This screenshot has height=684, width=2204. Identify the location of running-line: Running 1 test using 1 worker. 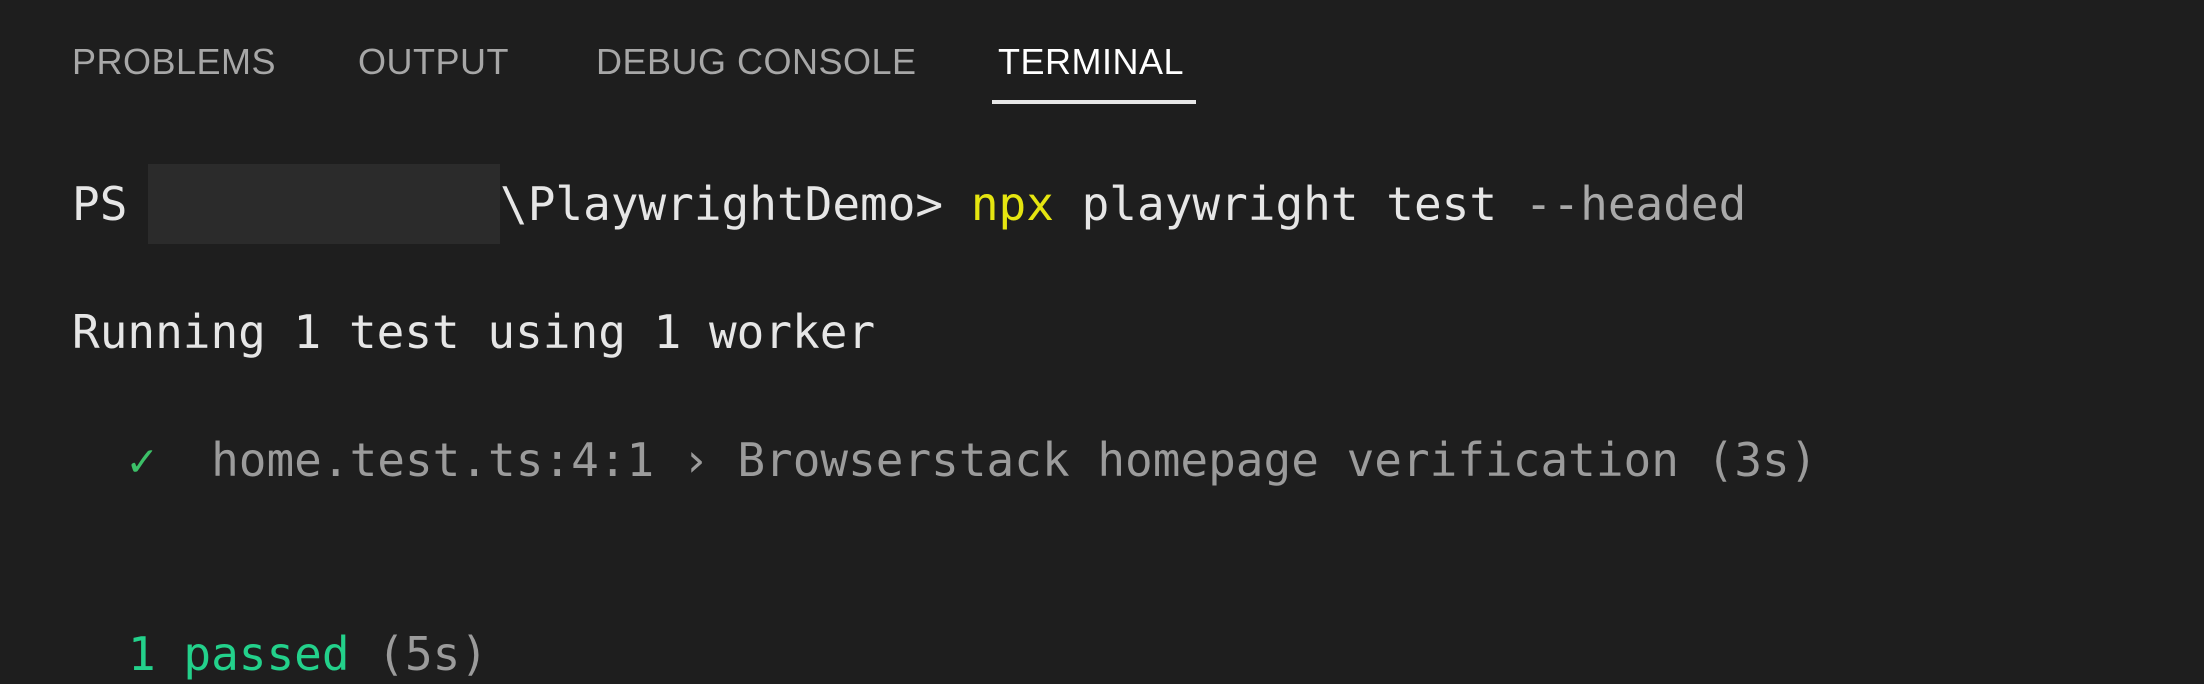
(474, 332).